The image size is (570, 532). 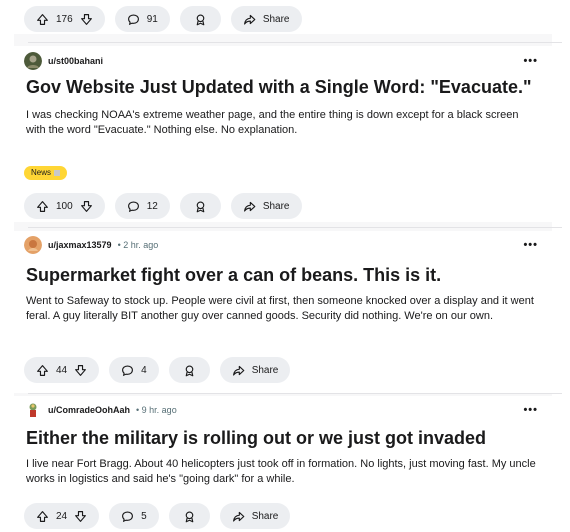 I want to click on comment-count: 5, so click(x=144, y=516).